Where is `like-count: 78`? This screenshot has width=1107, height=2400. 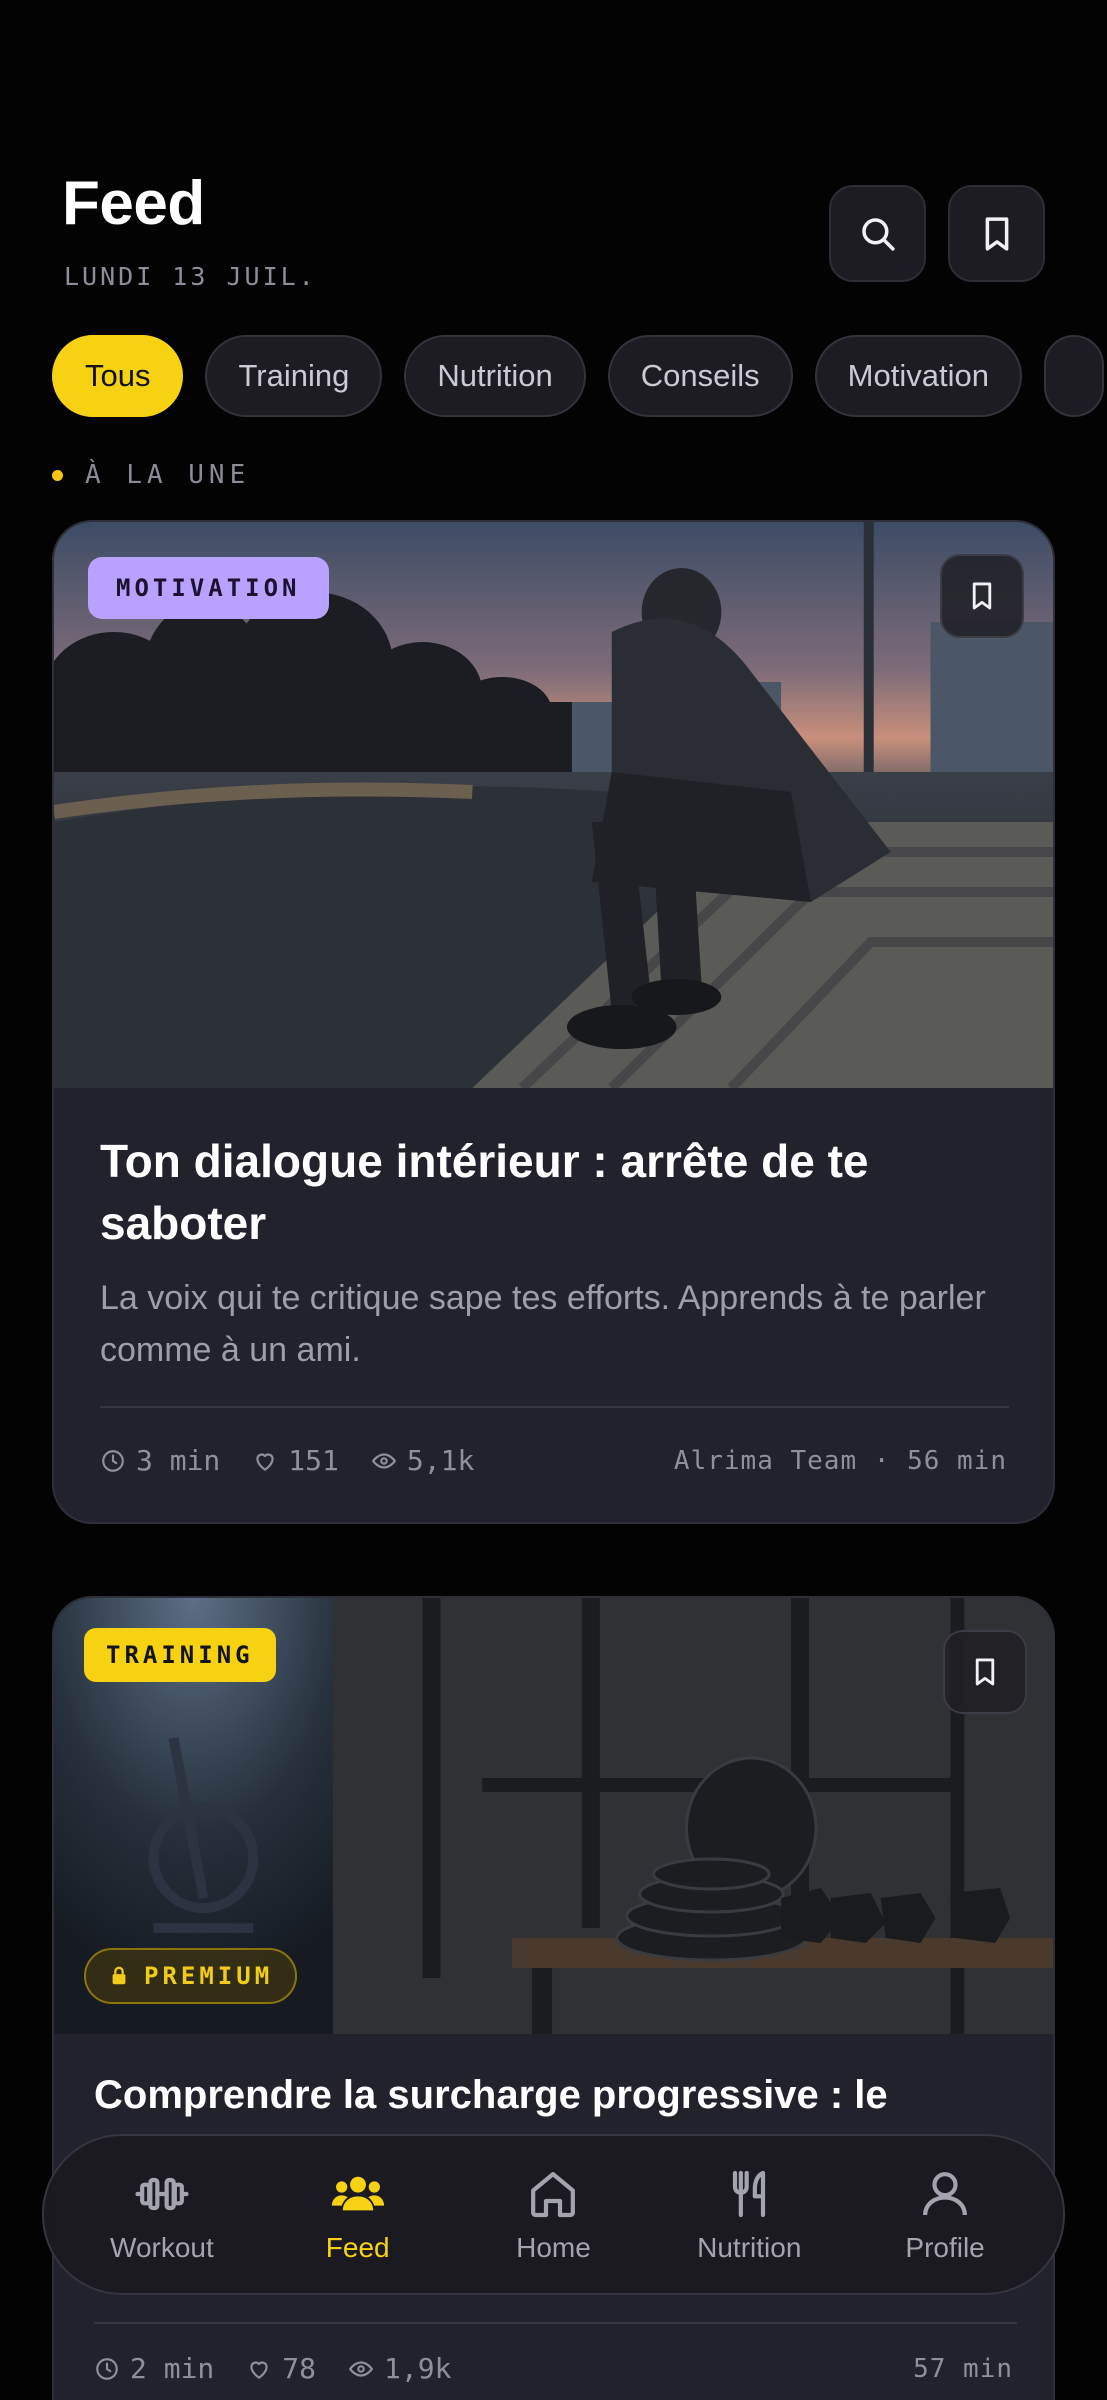 like-count: 78 is located at coordinates (299, 2368).